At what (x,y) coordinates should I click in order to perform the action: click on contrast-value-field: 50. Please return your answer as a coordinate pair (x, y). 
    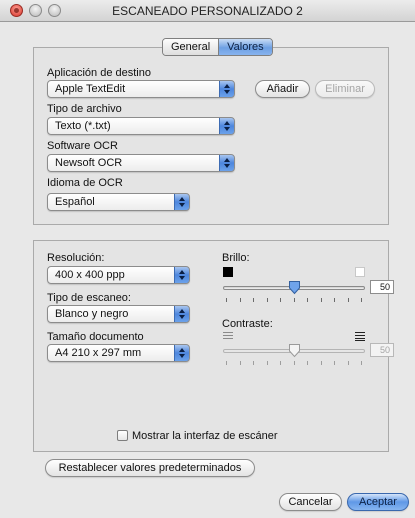
    Looking at the image, I should click on (382, 350).